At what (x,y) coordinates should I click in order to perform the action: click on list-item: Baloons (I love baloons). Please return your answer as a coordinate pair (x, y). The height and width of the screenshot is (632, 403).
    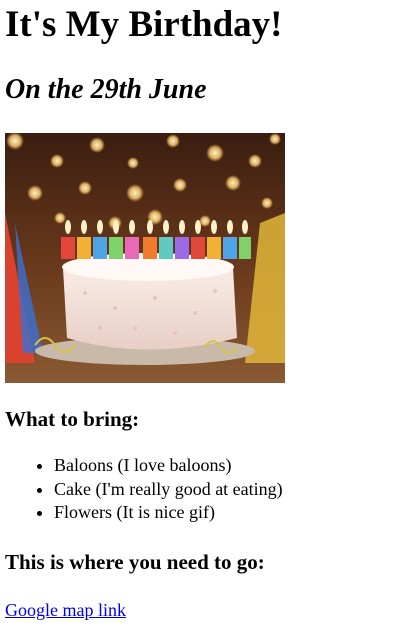
    Looking at the image, I should click on (168, 466).